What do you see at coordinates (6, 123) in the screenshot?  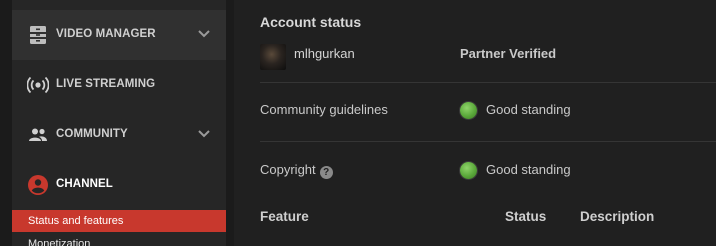 I see `left-gutter` at bounding box center [6, 123].